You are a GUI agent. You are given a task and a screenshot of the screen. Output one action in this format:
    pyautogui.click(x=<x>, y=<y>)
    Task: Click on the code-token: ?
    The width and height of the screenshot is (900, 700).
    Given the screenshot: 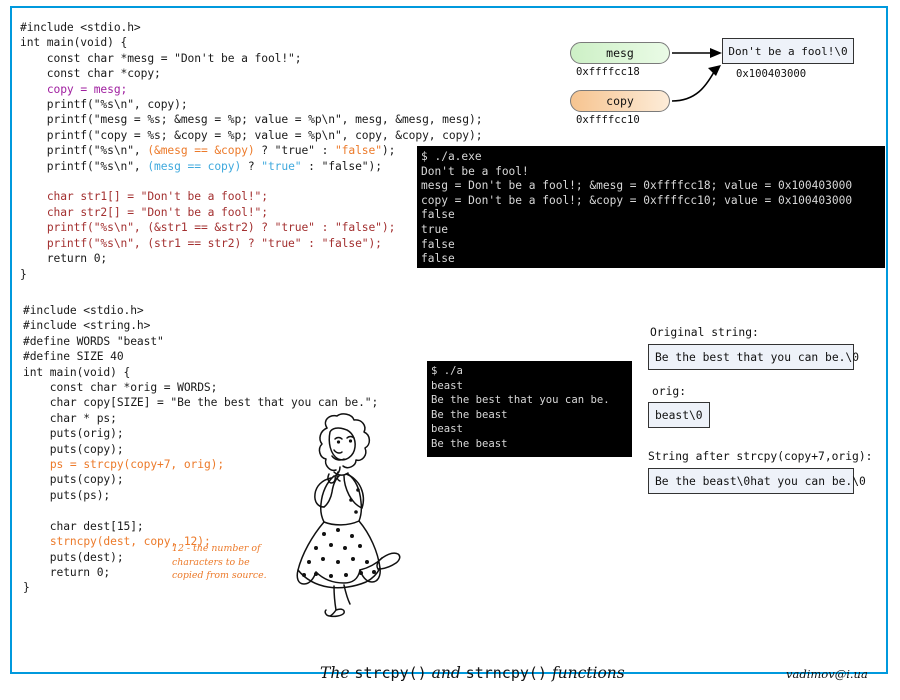 What is the action you would take?
    pyautogui.click(x=251, y=166)
    